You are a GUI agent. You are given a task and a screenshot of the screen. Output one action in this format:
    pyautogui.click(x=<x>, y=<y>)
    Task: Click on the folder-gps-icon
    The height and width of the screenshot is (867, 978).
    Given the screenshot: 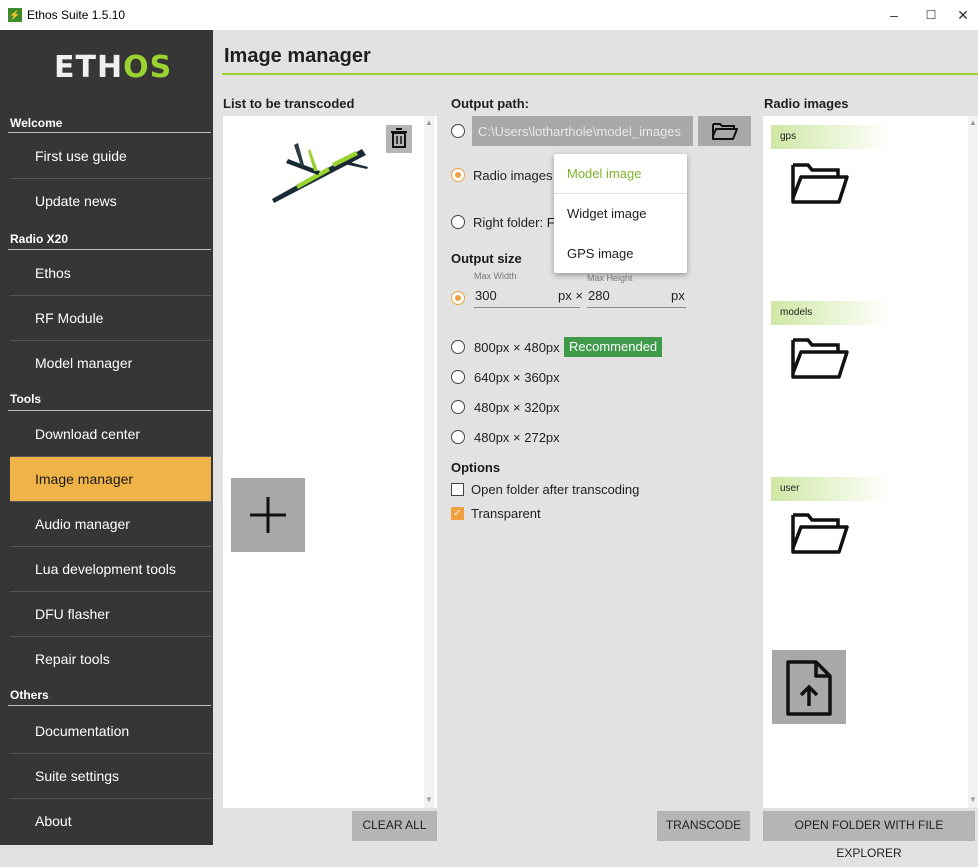 What is the action you would take?
    pyautogui.click(x=820, y=184)
    